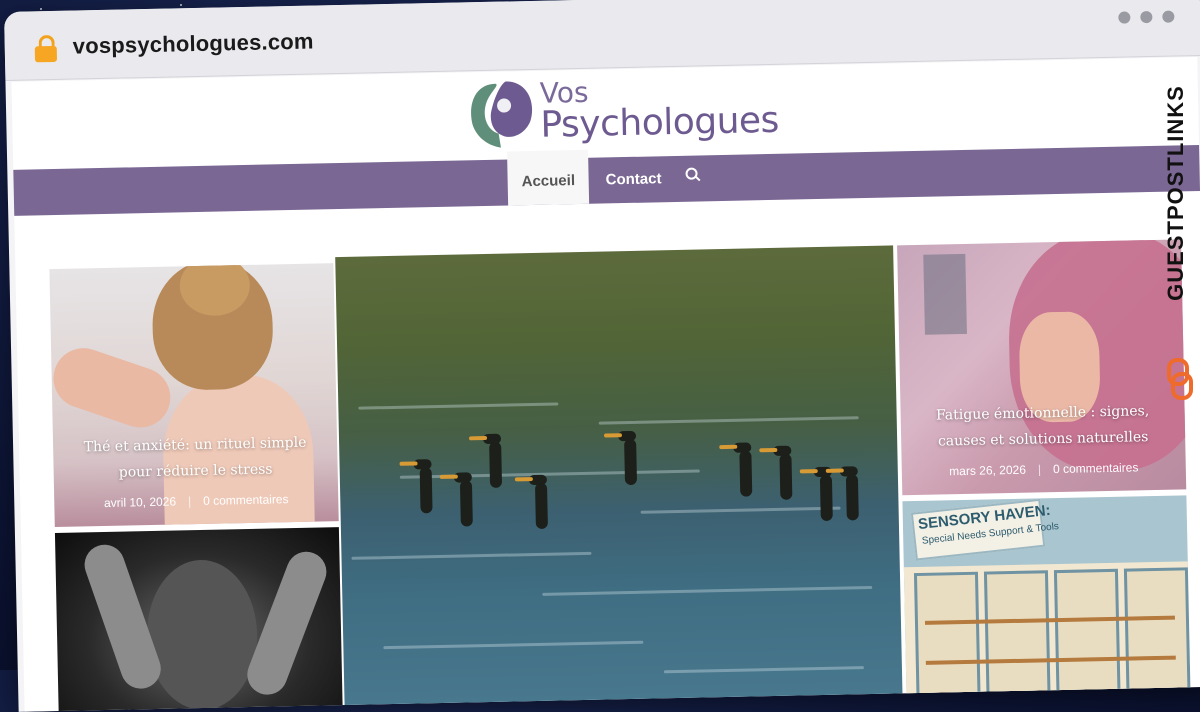 This screenshot has width=1200, height=712. Describe the element at coordinates (660, 122) in the screenshot. I see `logo-text-psychologues: Psychologues` at that location.